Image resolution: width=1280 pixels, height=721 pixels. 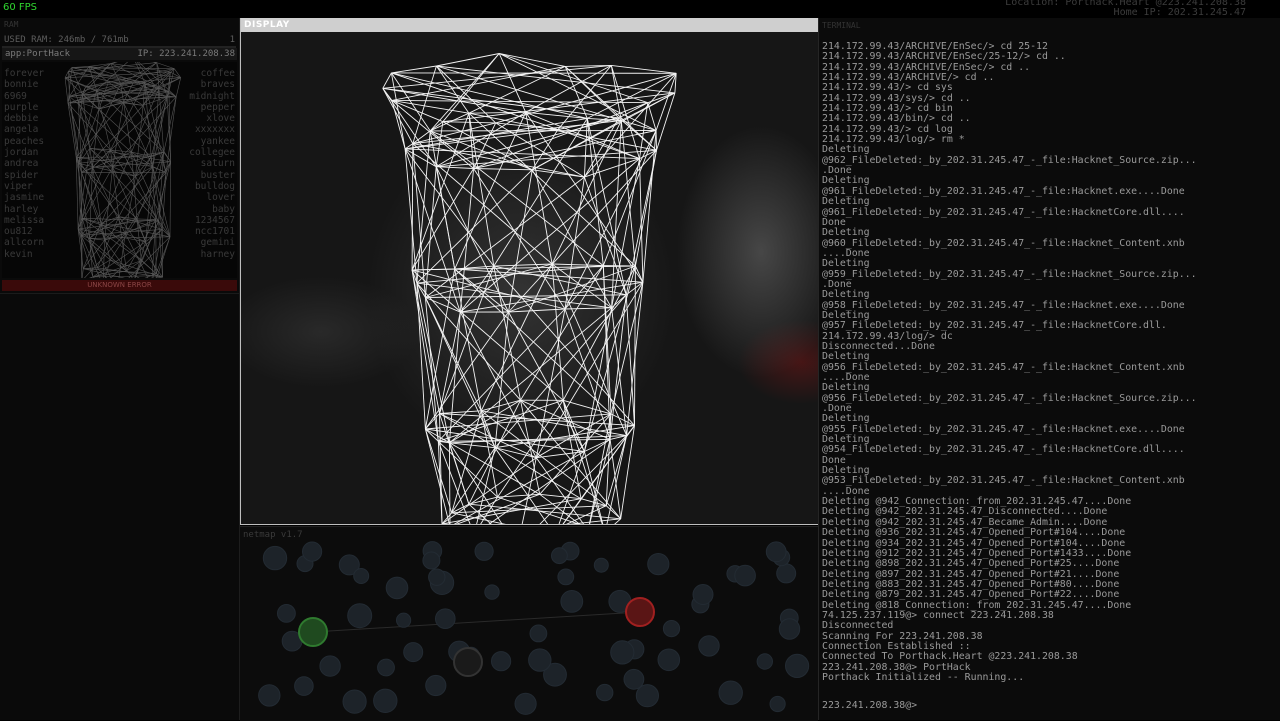 What do you see at coordinates (24, 220) in the screenshot?
I see `password-entry: melissa` at bounding box center [24, 220].